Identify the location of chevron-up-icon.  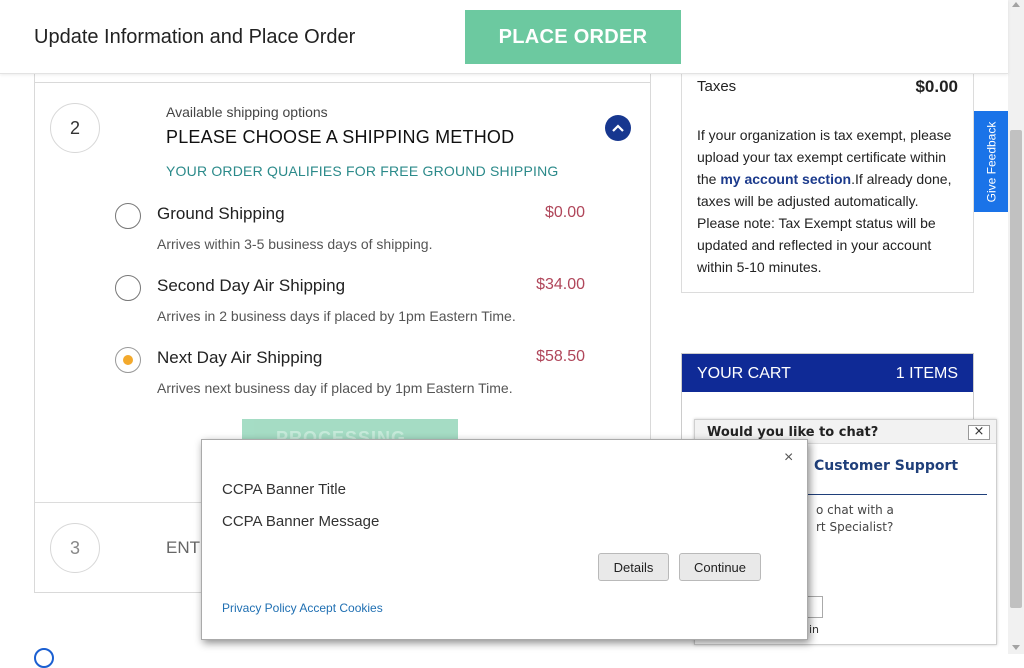
(618, 128).